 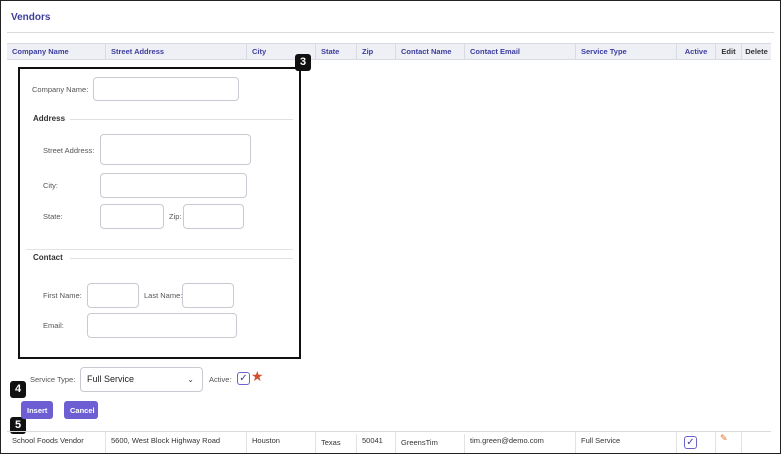 I want to click on address-section-title: Address, so click(x=49, y=118).